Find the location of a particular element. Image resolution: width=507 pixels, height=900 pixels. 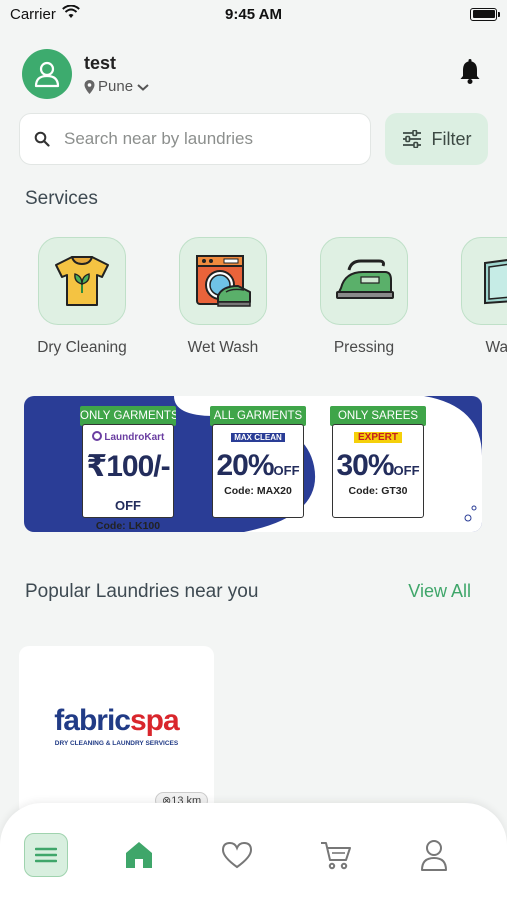

menu-icon is located at coordinates (46, 855).